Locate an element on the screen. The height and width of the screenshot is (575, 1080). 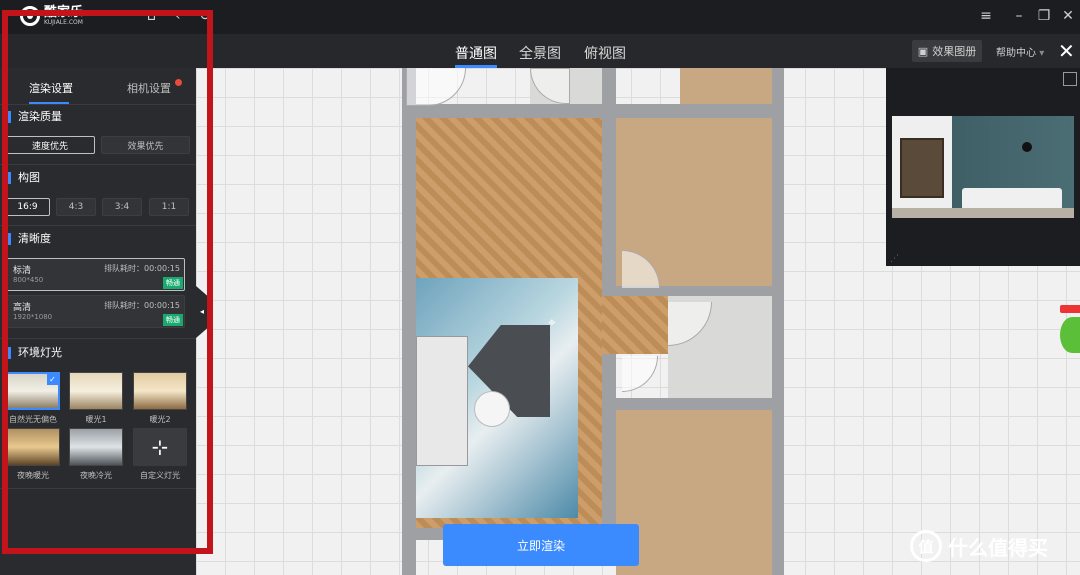
render-preview-panel: ⋰ is located at coordinates (983, 167).